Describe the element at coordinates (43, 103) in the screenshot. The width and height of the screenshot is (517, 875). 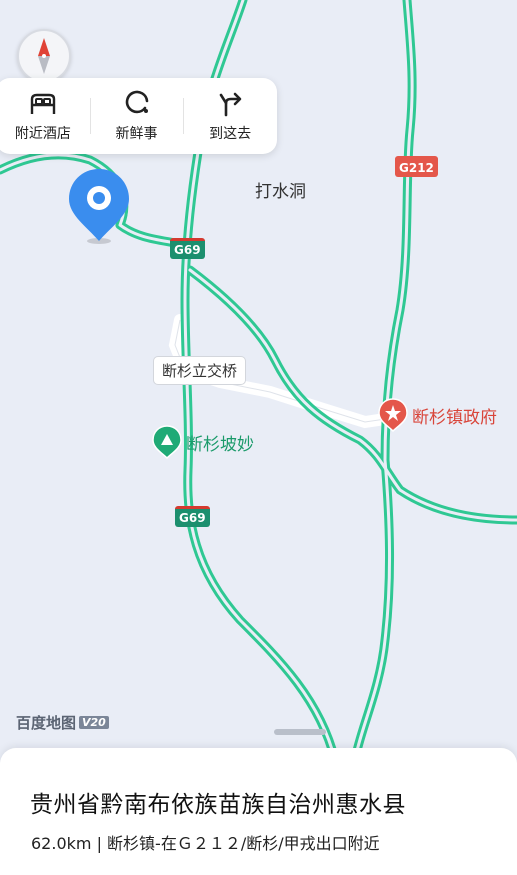
I see `bed-icon` at that location.